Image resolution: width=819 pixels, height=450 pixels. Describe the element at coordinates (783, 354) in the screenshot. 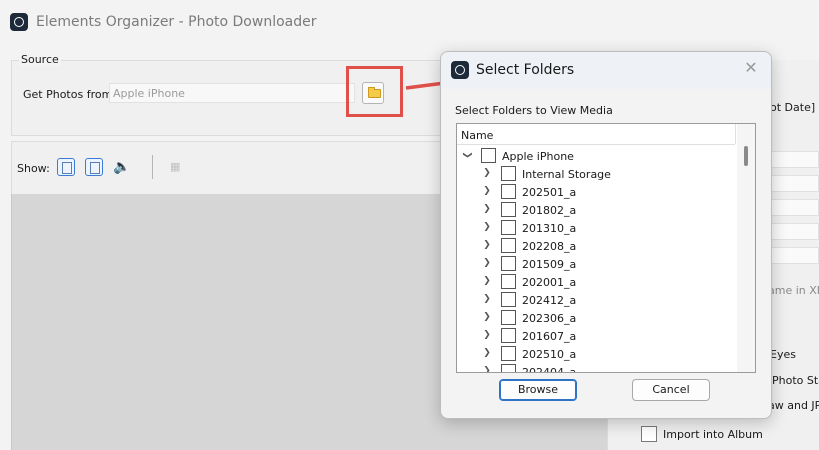

I see `red-eyes-option-text: Eyes` at that location.